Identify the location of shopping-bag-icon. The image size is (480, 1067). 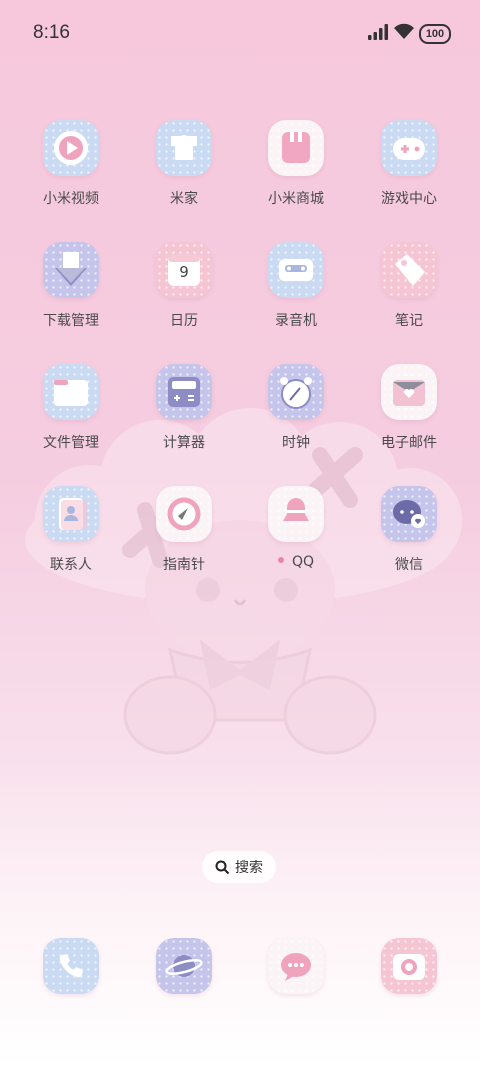
(296, 148).